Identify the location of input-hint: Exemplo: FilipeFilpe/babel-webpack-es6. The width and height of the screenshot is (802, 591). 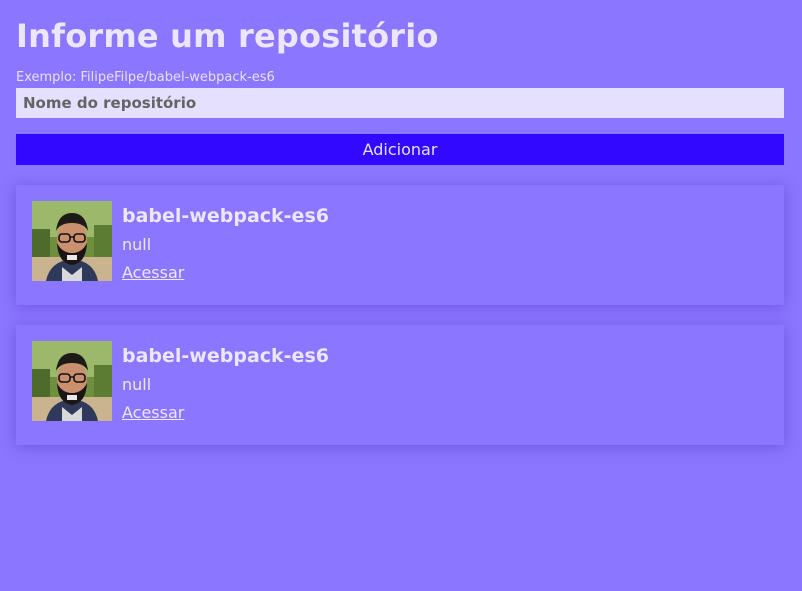
(145, 77).